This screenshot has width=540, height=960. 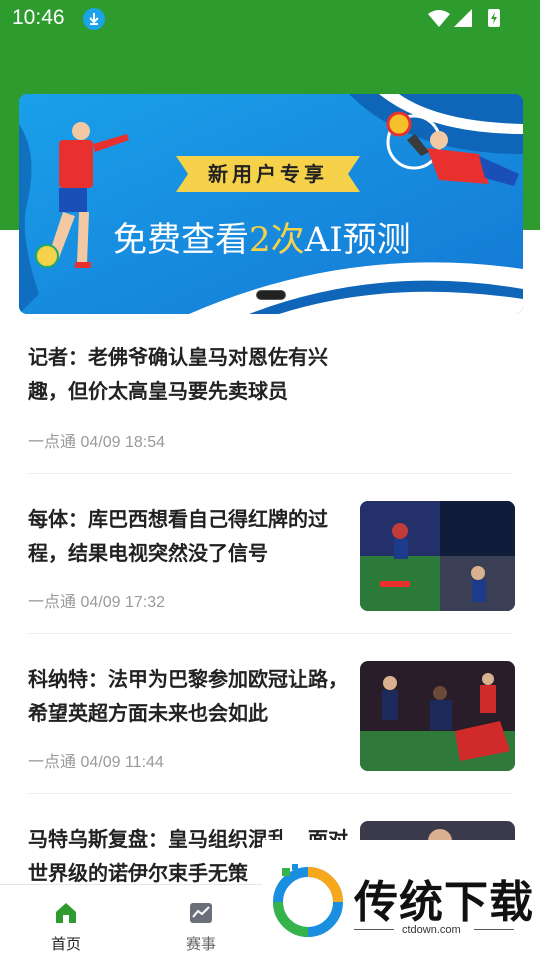 I want to click on nav-item-matches: 赛事, so click(x=201, y=922).